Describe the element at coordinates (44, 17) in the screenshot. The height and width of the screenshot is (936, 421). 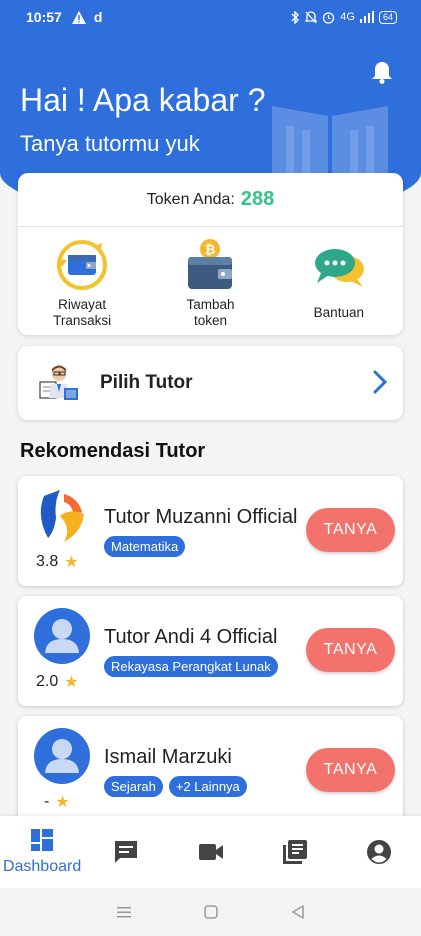
I see `status-time: 10:57` at that location.